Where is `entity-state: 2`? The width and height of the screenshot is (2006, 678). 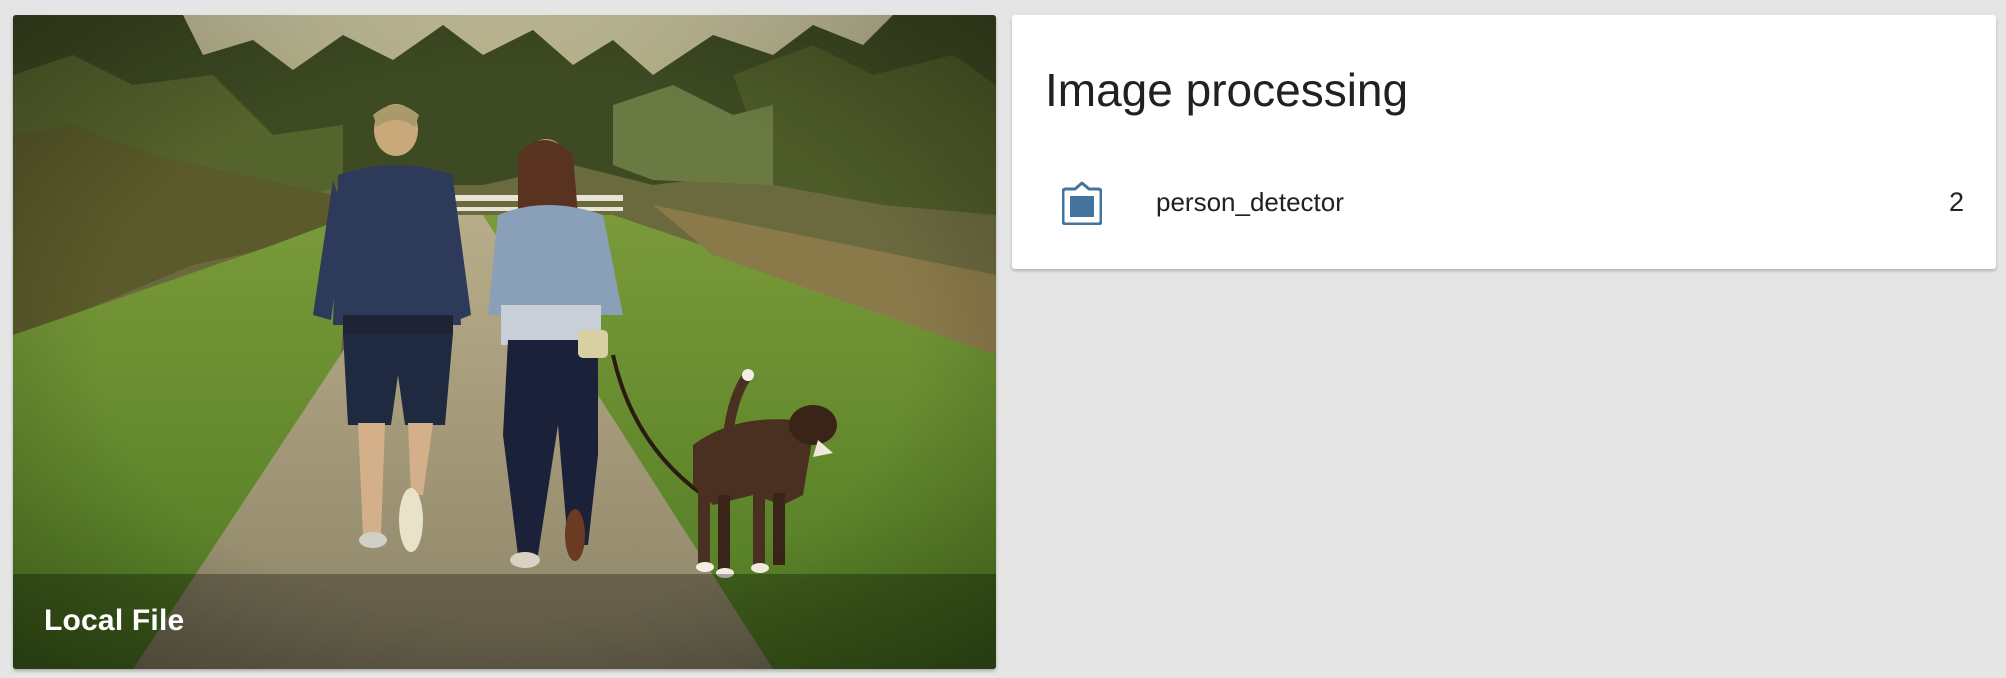 entity-state: 2 is located at coordinates (1956, 202).